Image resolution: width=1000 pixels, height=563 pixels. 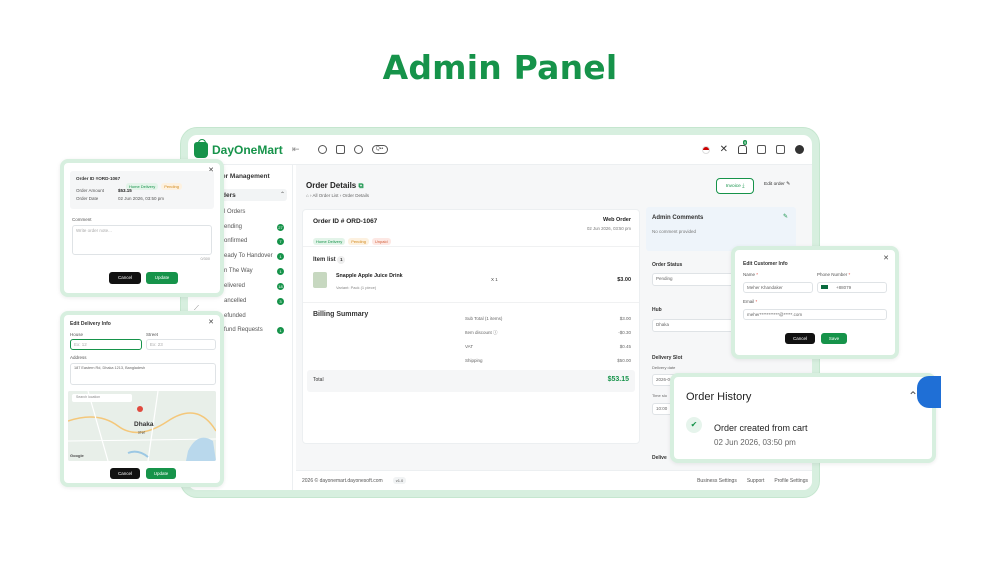 What do you see at coordinates (834, 338) in the screenshot?
I see `save-button: Save` at bounding box center [834, 338].